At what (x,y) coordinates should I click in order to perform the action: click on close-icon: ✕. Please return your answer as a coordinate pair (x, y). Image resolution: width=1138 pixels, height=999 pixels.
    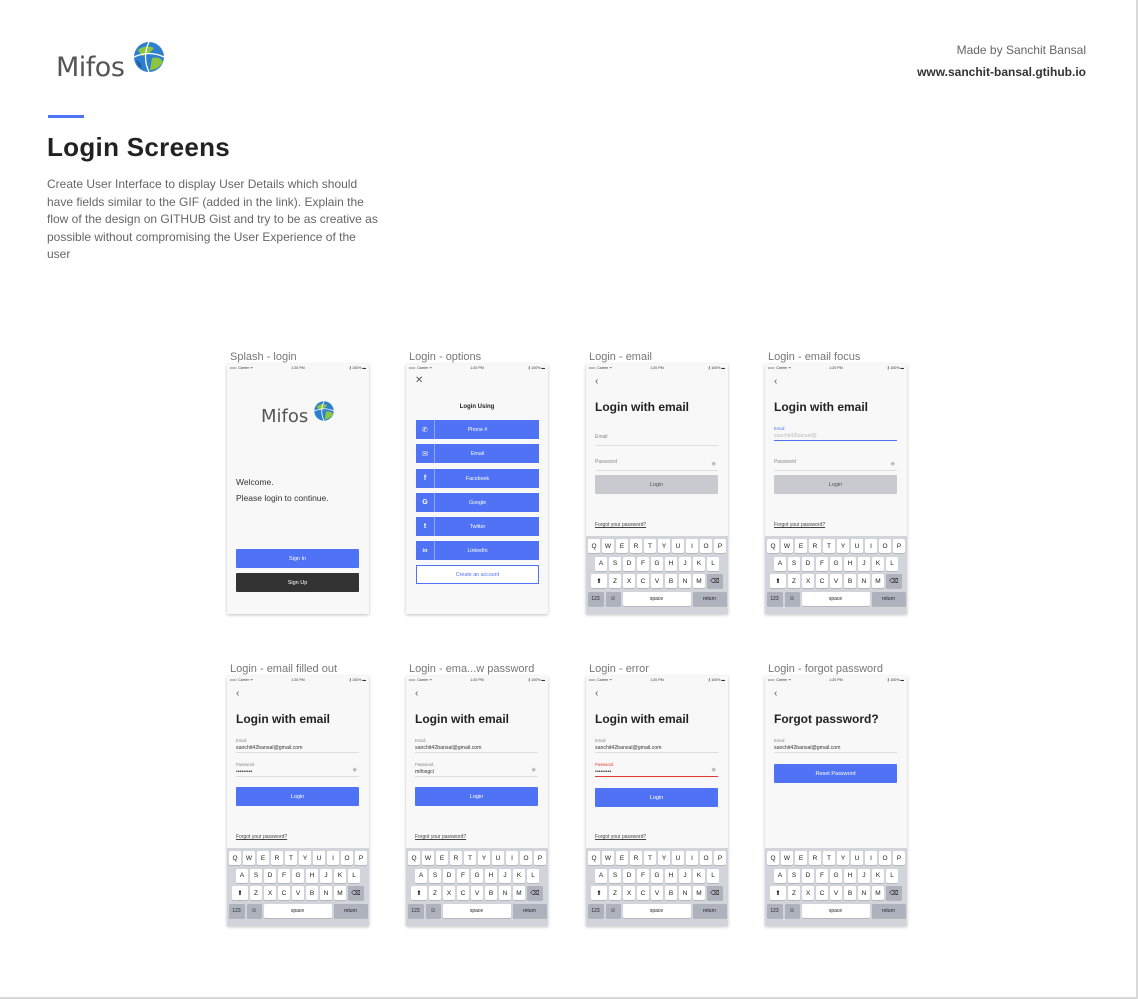
    Looking at the image, I should click on (419, 380).